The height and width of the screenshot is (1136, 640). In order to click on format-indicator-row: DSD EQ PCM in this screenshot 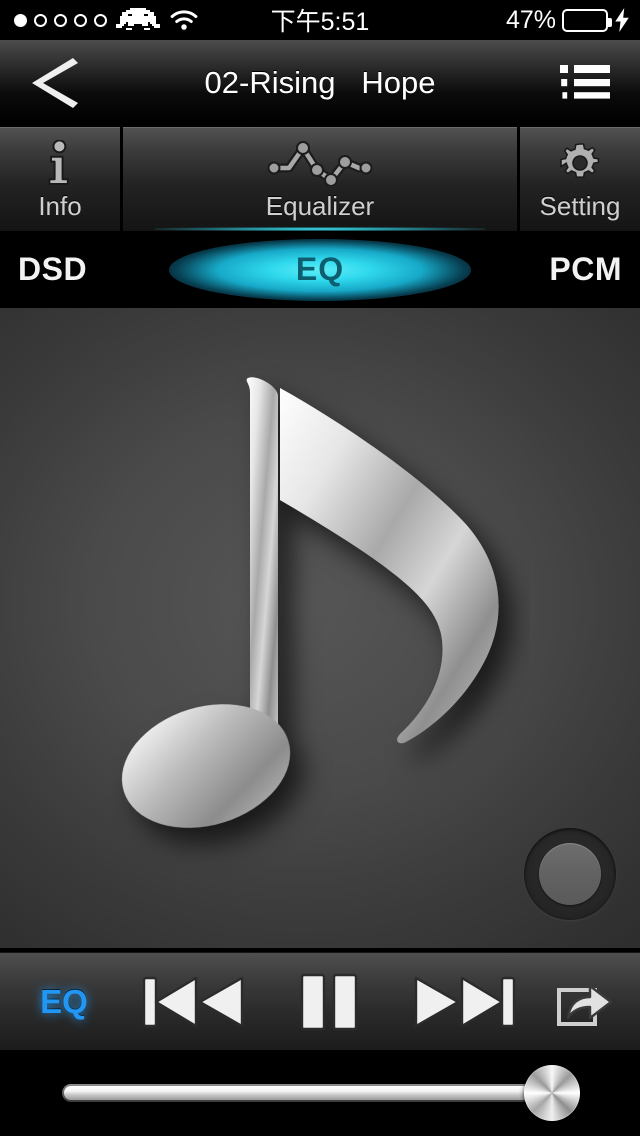, I will do `click(320, 269)`.